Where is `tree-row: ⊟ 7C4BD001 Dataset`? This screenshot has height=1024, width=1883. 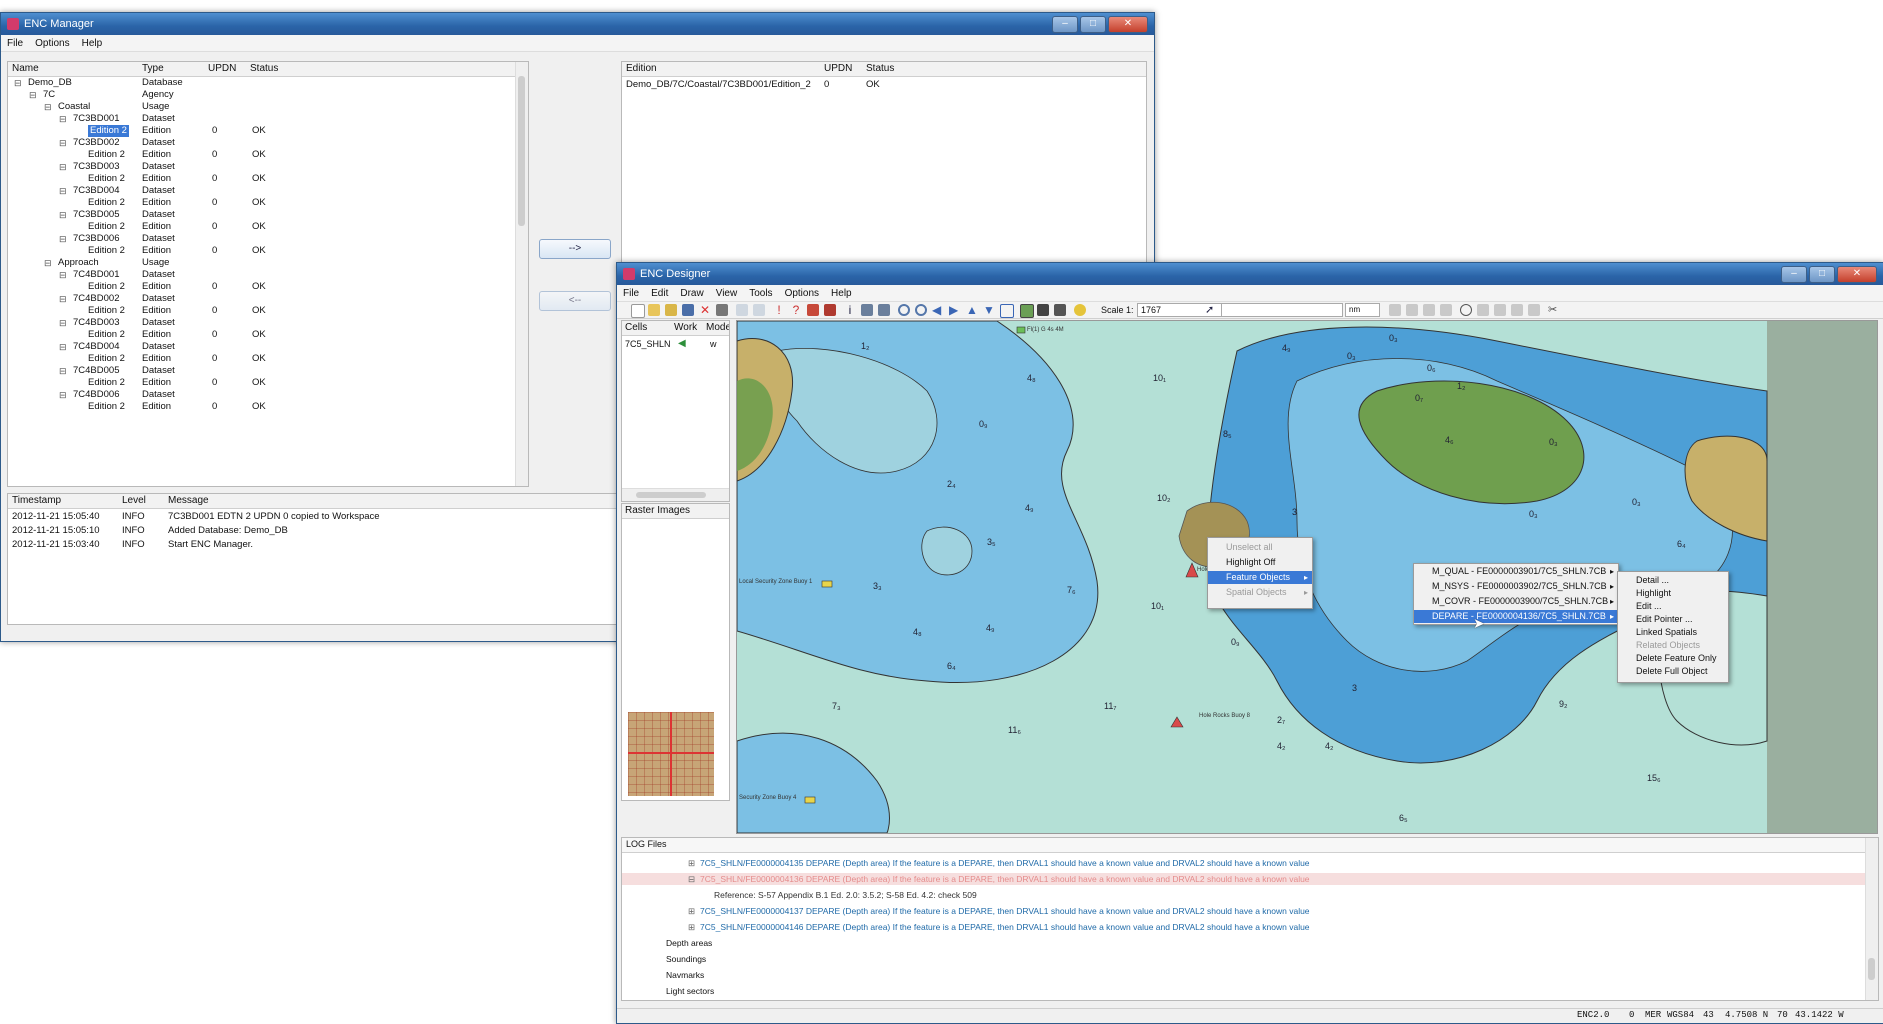 tree-row: ⊟ 7C4BD001 Dataset is located at coordinates (262, 275).